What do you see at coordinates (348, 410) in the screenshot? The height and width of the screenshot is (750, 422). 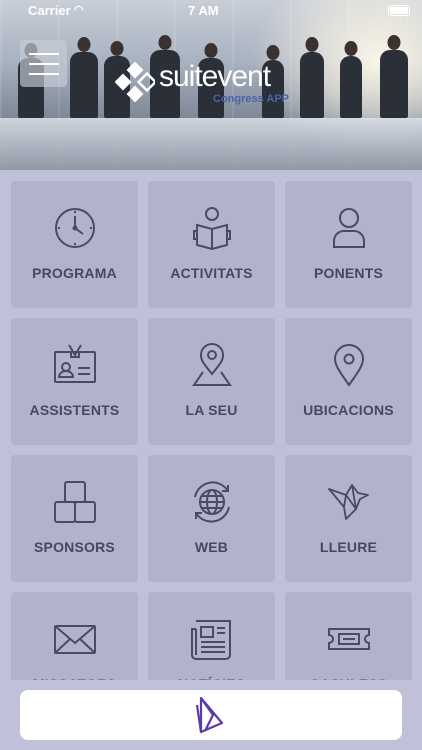 I see `tile-label: UBICACIONS` at bounding box center [348, 410].